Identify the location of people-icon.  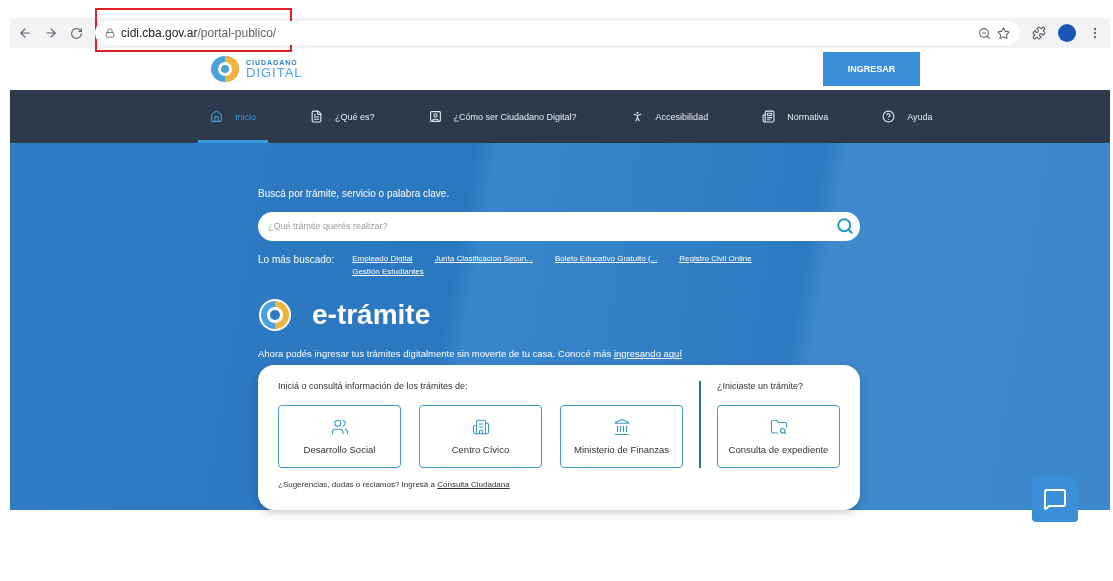
(339, 426).